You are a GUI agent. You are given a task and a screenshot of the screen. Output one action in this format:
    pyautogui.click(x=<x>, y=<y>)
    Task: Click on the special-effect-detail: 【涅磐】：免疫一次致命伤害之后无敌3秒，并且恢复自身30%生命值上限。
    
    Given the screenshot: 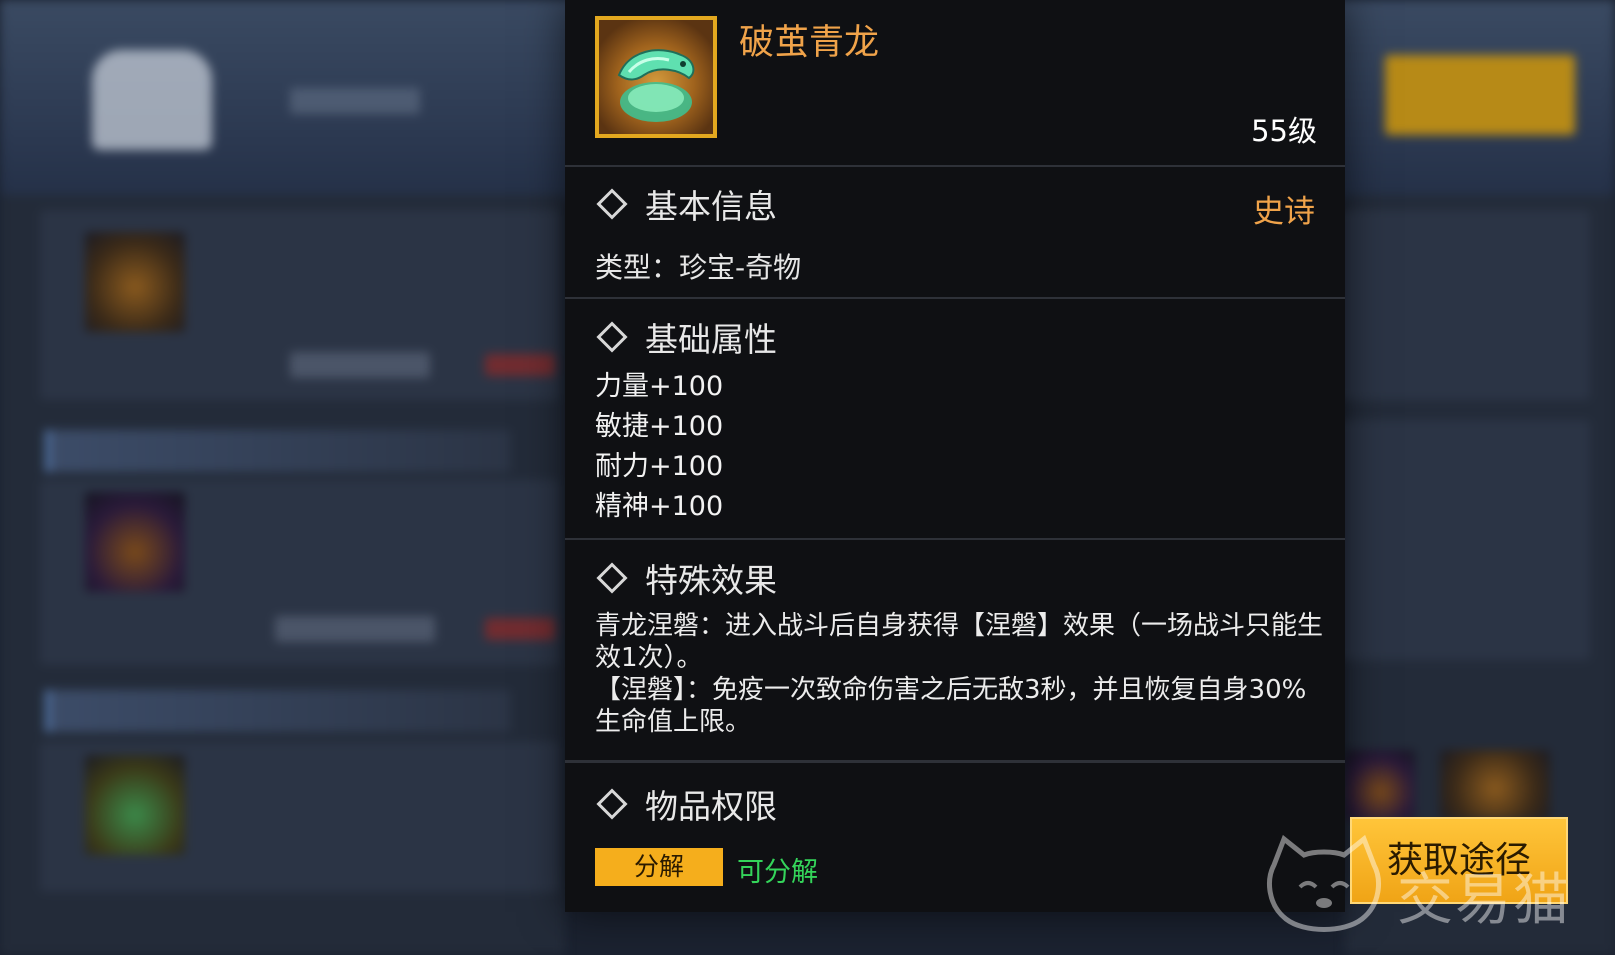 What is the action you would take?
    pyautogui.click(x=951, y=706)
    